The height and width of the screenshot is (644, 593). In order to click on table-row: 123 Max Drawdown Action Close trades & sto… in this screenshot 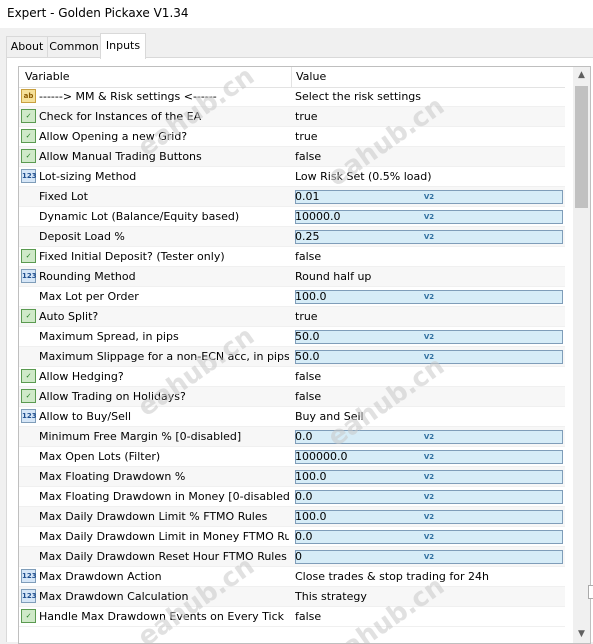, I will do `click(292, 577)`.